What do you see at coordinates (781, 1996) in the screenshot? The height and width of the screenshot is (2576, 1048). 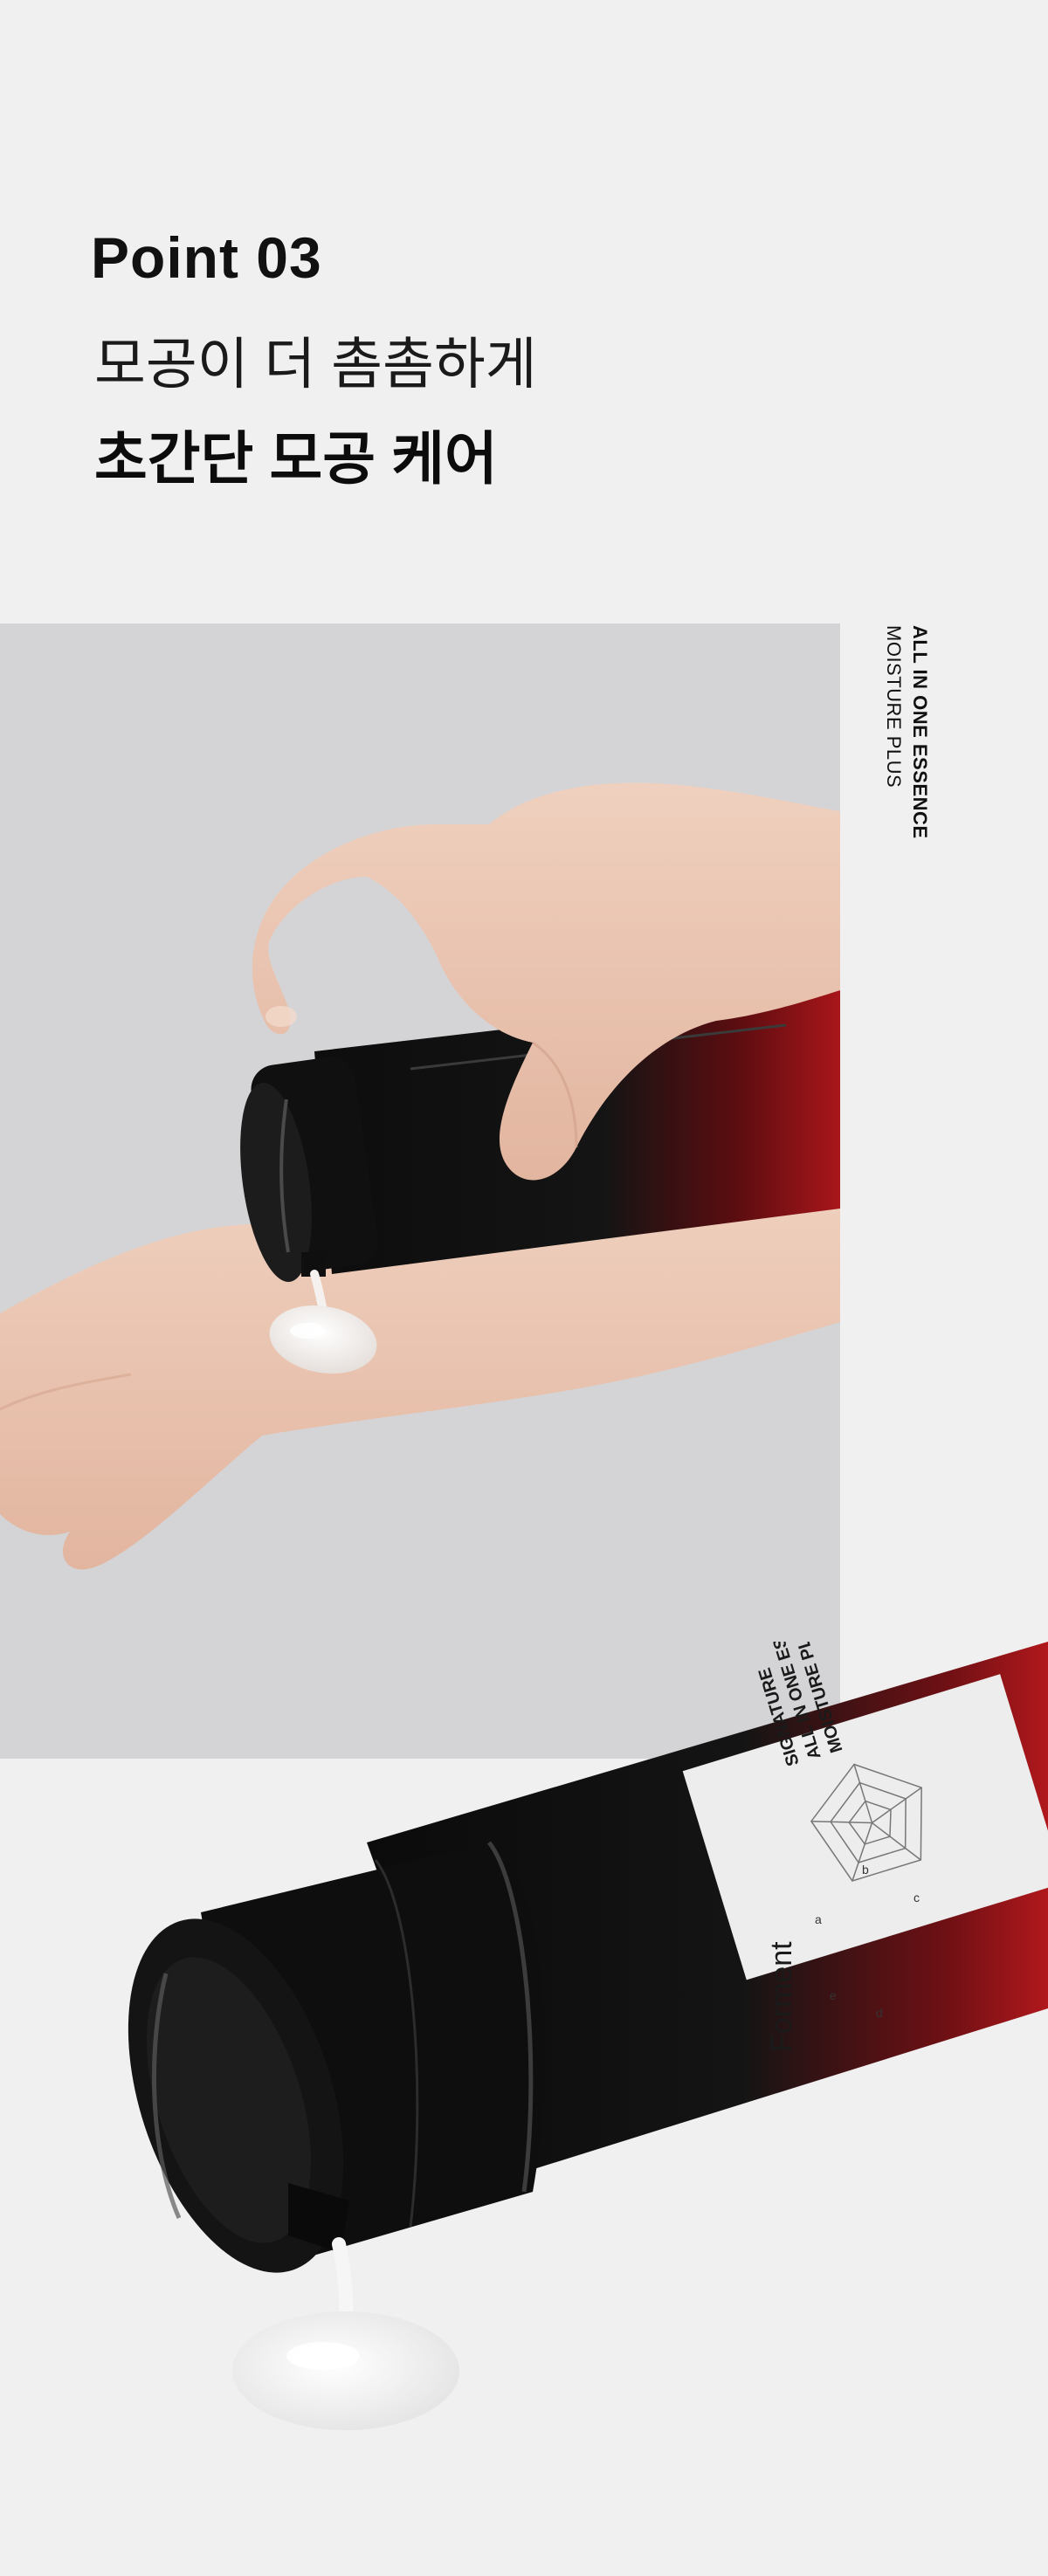 I see `bottle-brand-name: Forment` at bounding box center [781, 1996].